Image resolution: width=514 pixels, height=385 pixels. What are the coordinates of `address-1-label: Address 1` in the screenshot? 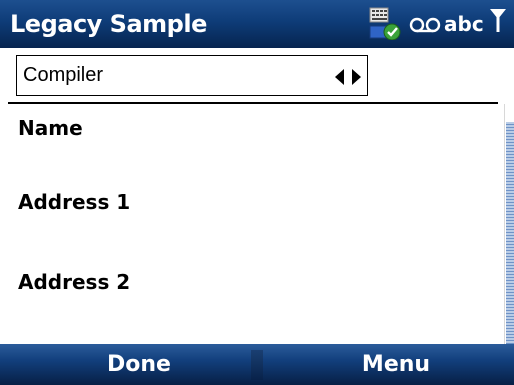 It's located at (74, 202).